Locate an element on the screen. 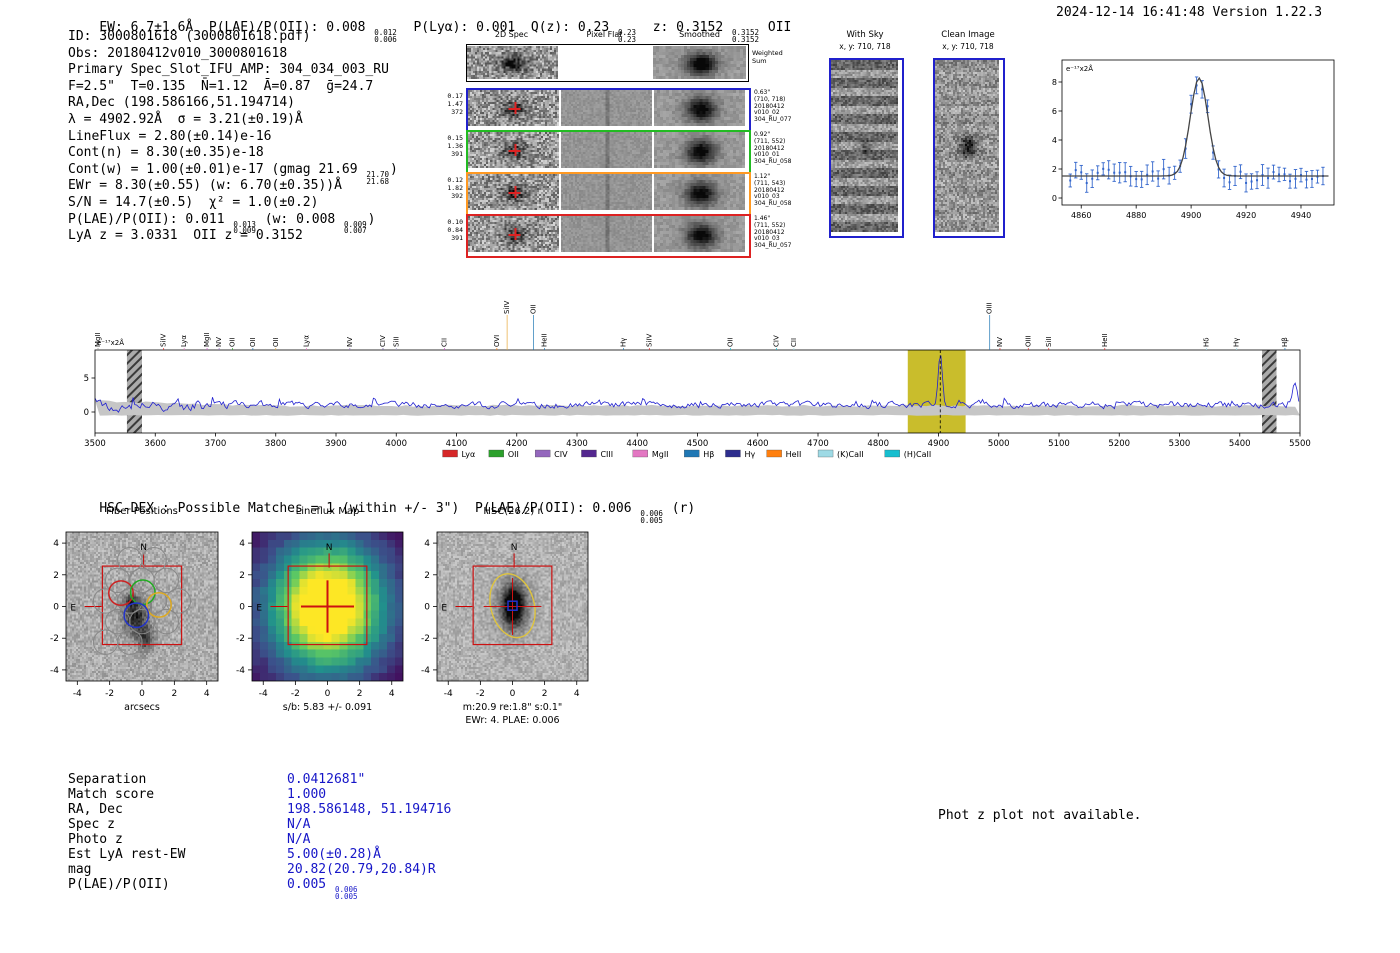  clean-image-panel is located at coordinates (969, 148).